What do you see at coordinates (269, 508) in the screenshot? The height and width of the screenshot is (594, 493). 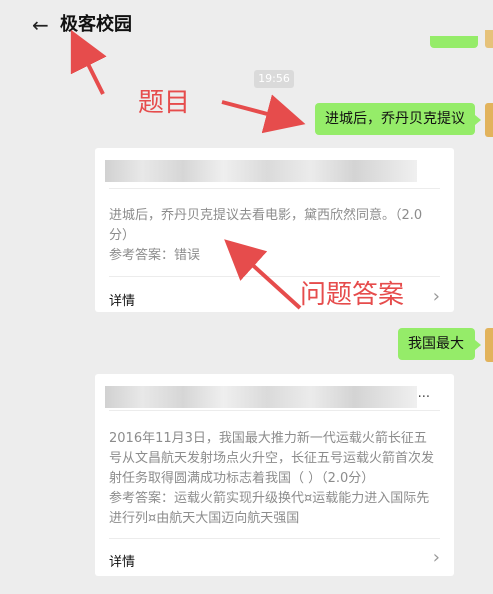 I see `answer-text: 参考答案：运载火箭实现升级换代¤运载能力进入国际先进行列¤由航天大国迈向航天强国` at bounding box center [269, 508].